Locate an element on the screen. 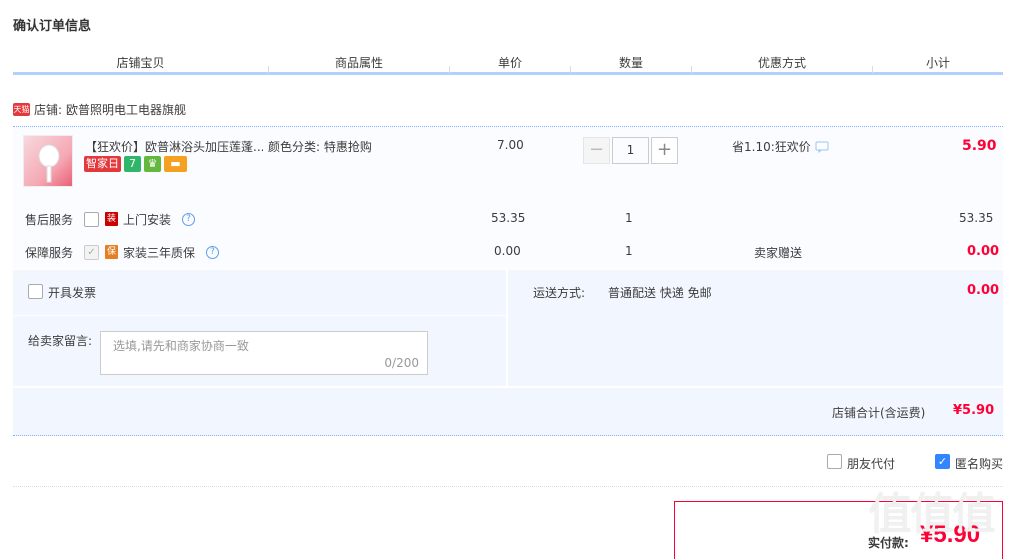  shipping-fee: 0.00 is located at coordinates (983, 290).